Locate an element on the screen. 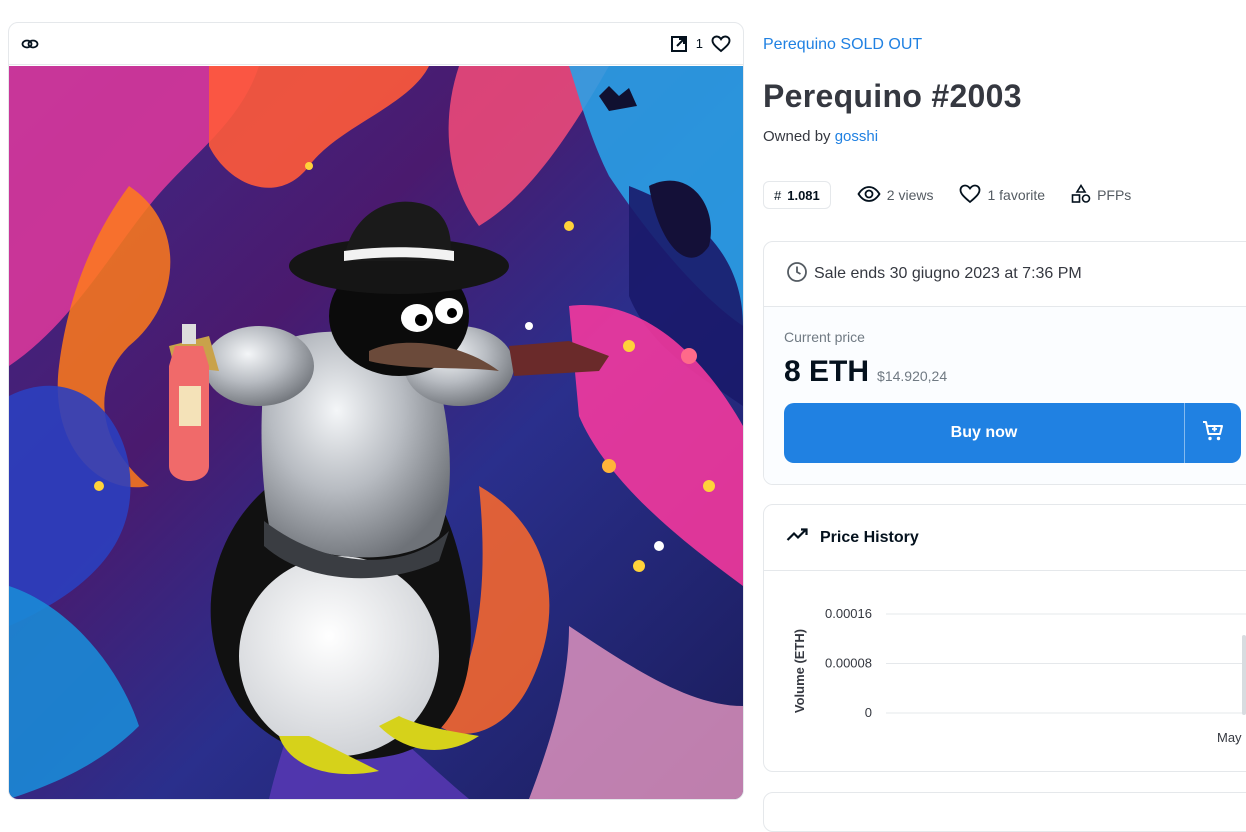 This screenshot has width=1246, height=832. cart-icon is located at coordinates (1213, 433).